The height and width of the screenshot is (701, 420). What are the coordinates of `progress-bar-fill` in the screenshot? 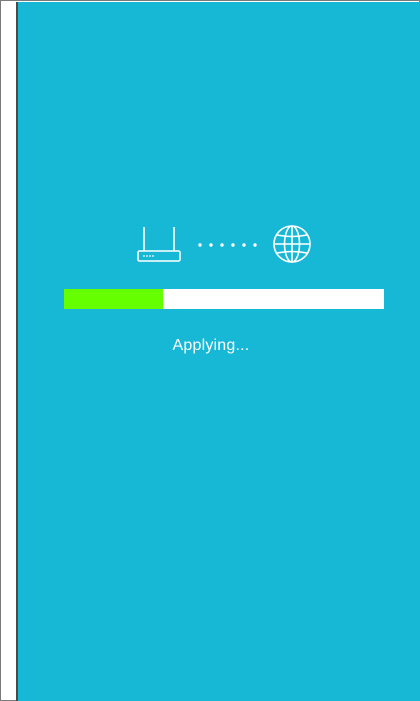 It's located at (114, 299).